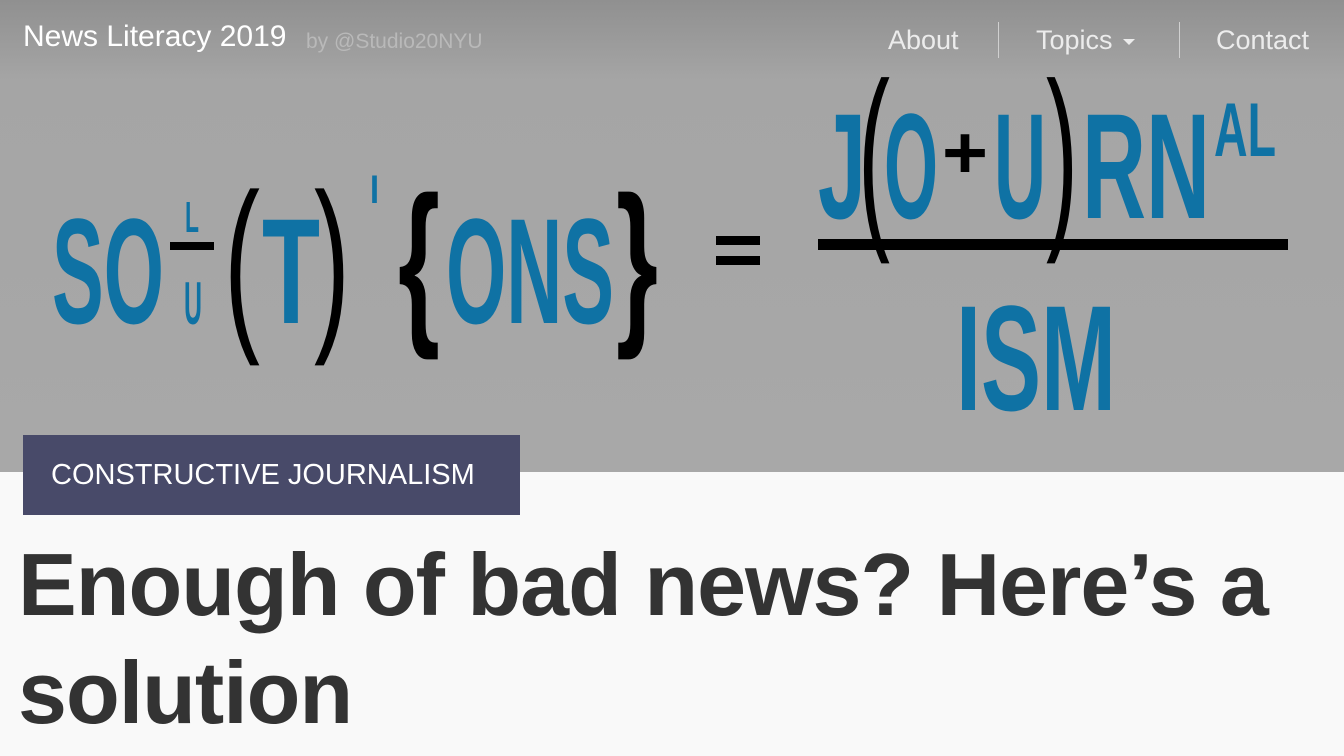 The width and height of the screenshot is (1344, 756). Describe the element at coordinates (1020, 166) in the screenshot. I see `art-u: U` at that location.